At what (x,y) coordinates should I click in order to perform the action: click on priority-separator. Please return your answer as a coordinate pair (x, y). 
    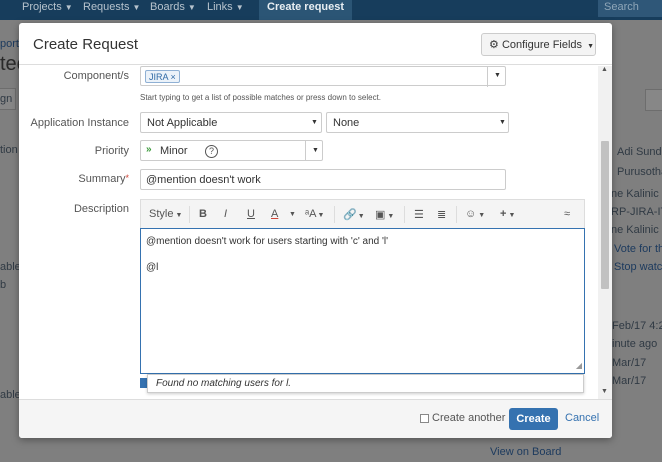
    Looking at the image, I should click on (305, 151).